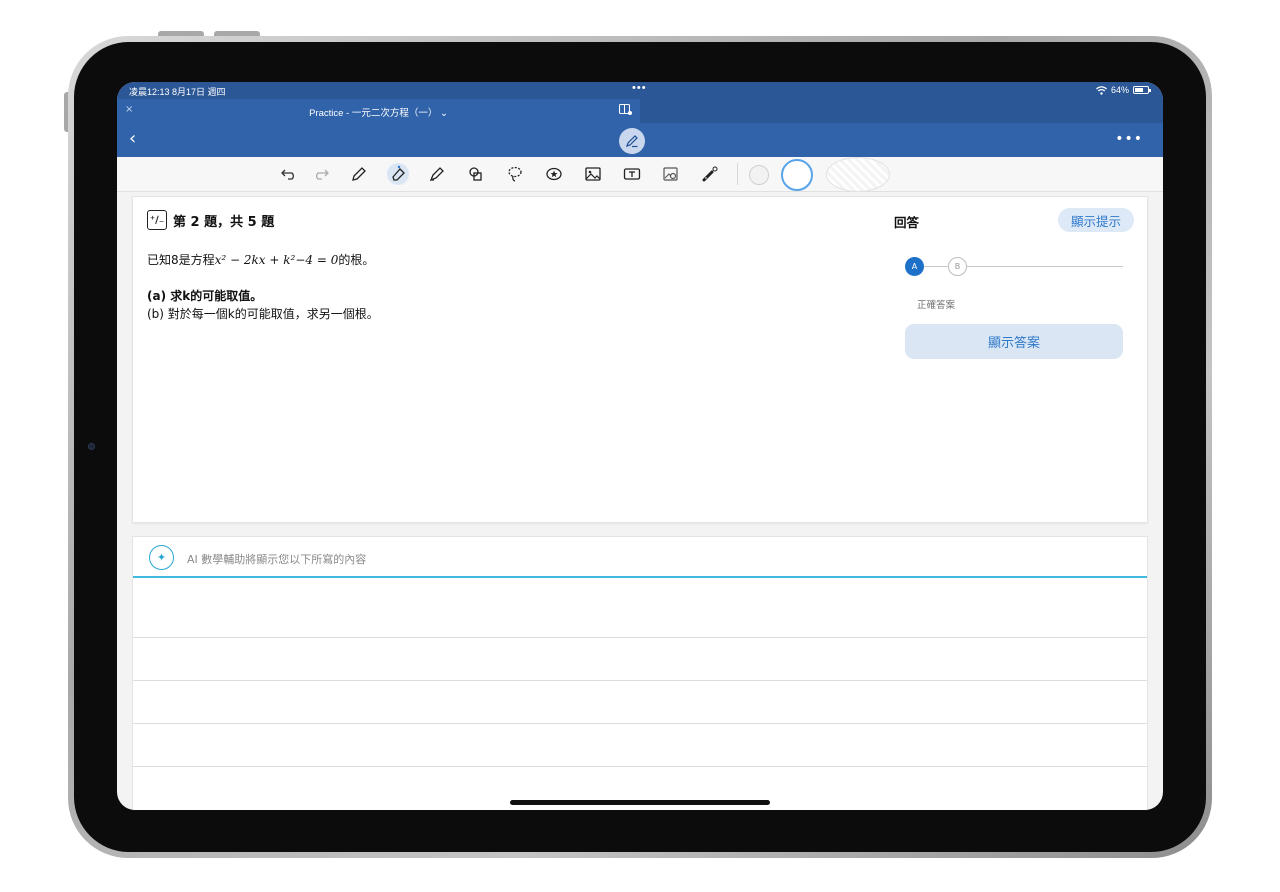  I want to click on ai-placeholder: AI 數學輔助將顯示您以下所寫的內容, so click(277, 559).